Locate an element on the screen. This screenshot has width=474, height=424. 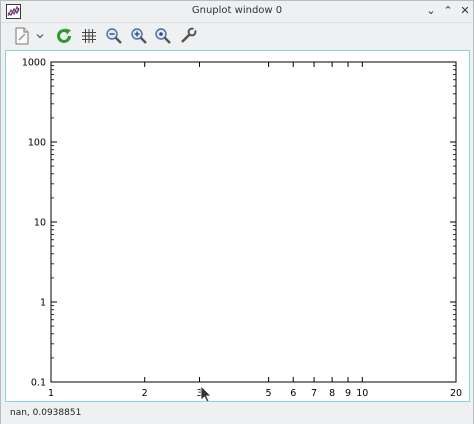
export-menu-button is located at coordinates (40, 36).